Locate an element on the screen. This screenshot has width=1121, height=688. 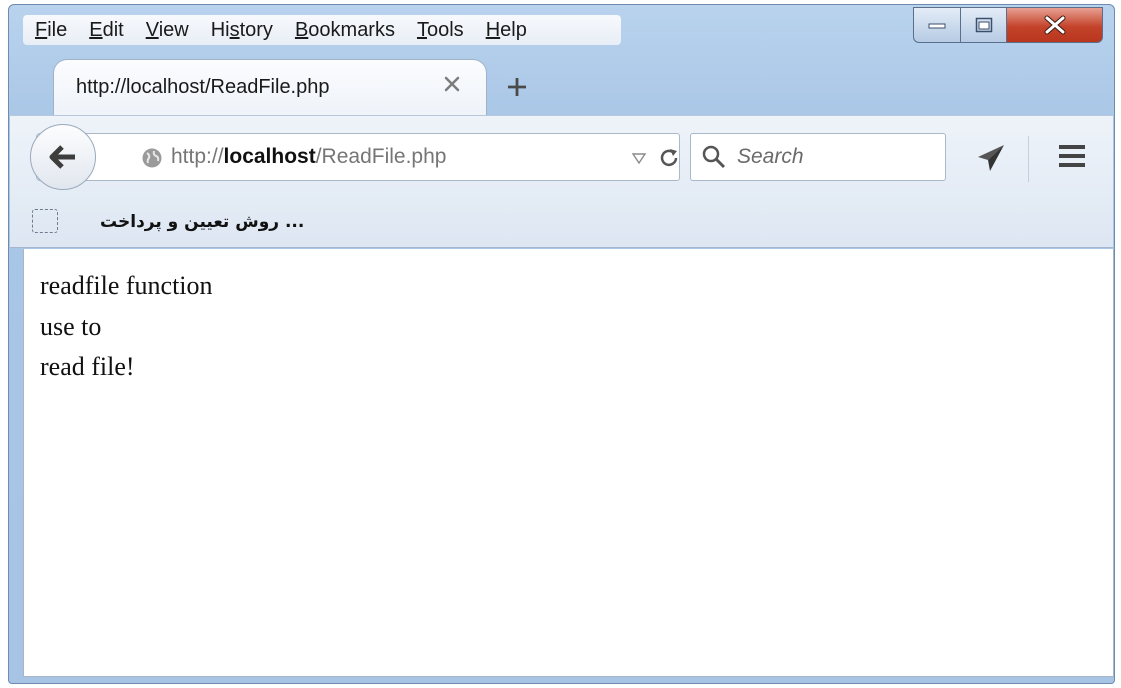
history-dropdown-icon is located at coordinates (639, 158).